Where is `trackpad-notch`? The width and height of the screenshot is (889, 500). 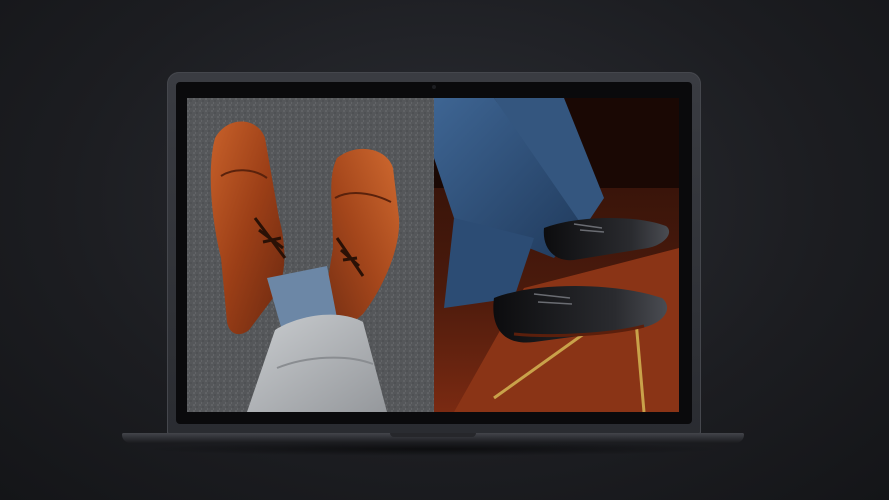 trackpad-notch is located at coordinates (433, 435).